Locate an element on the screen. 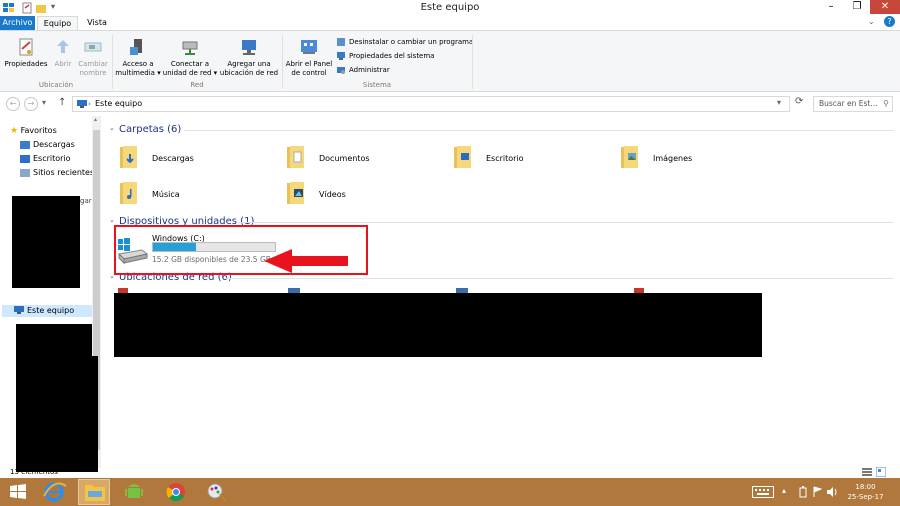 The image size is (900, 506). cambiar-label: Cambiar is located at coordinates (93, 64).